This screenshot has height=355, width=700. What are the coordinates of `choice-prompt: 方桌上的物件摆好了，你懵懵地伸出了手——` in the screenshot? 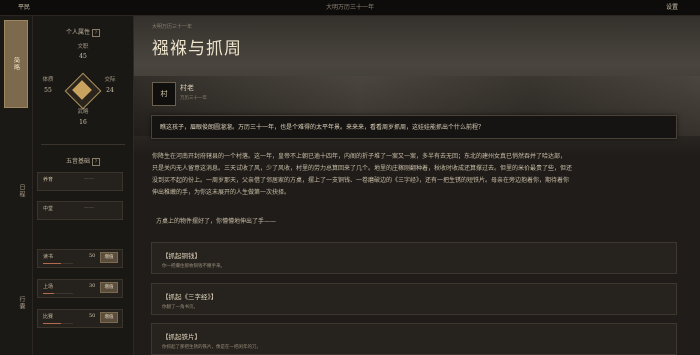 It's located at (216, 221).